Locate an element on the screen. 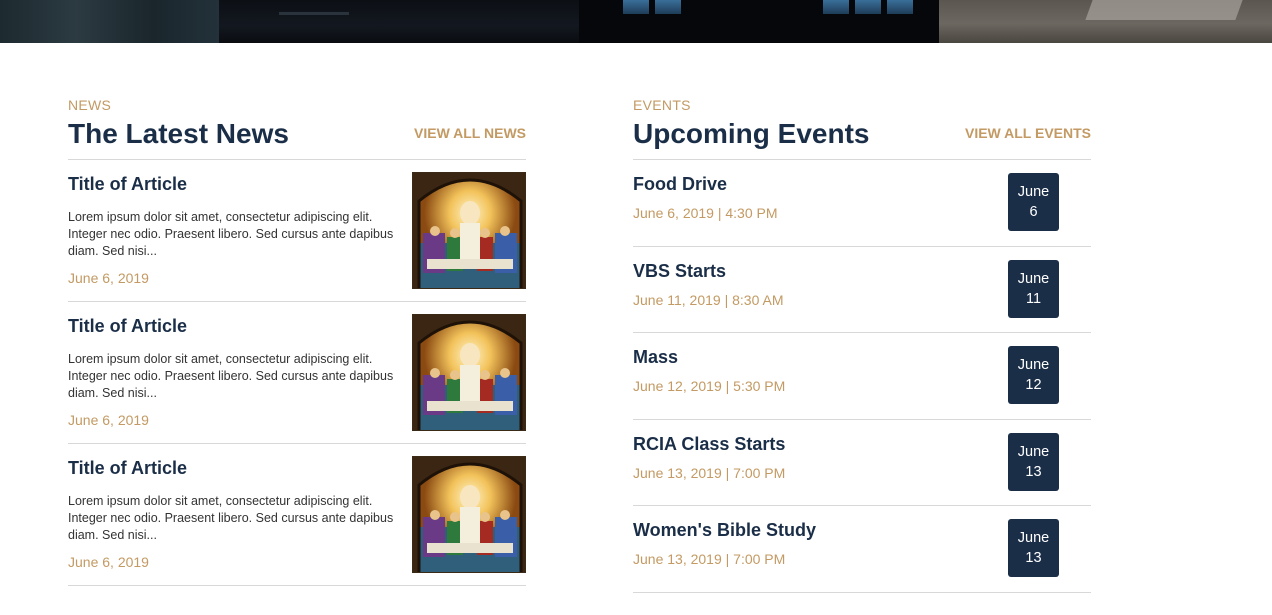 This screenshot has height=615, width=1272. badge-day: 6 is located at coordinates (1033, 212).